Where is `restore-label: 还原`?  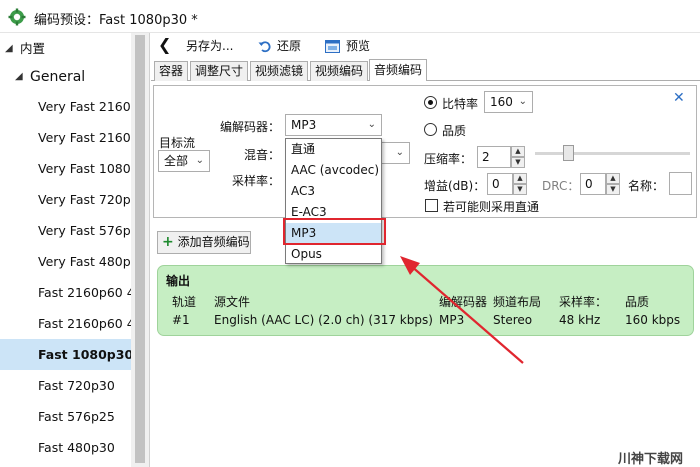 restore-label: 还原 is located at coordinates (289, 46).